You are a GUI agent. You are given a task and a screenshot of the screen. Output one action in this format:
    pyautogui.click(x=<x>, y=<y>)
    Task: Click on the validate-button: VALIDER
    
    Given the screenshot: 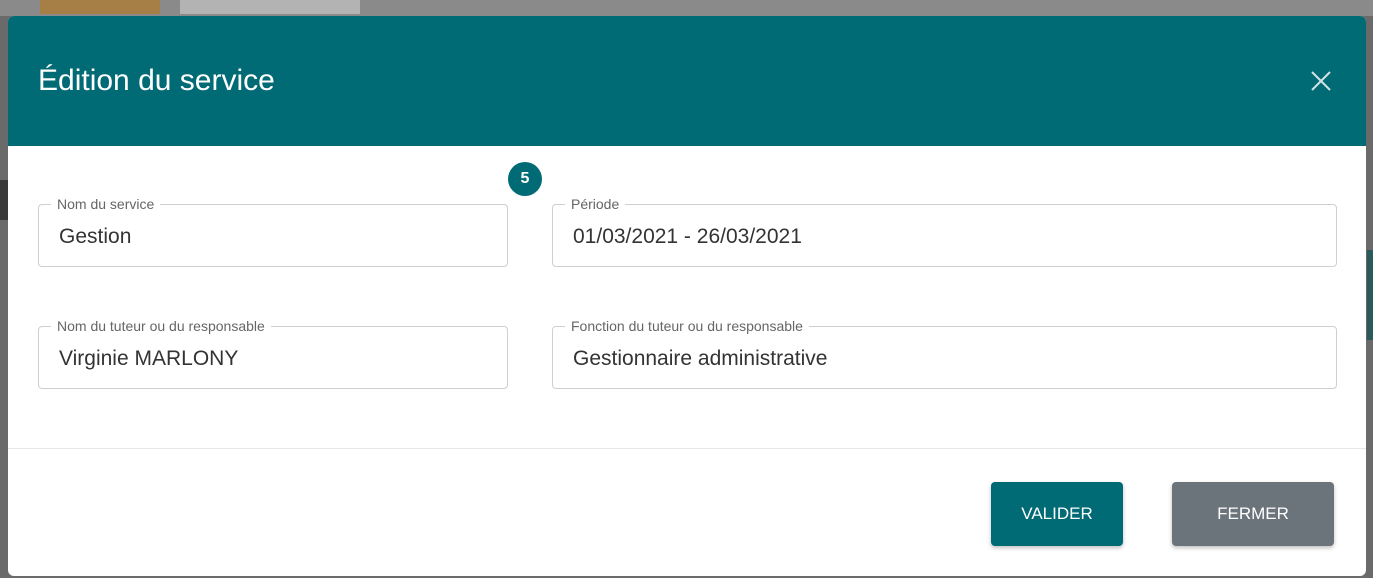 What is the action you would take?
    pyautogui.click(x=1057, y=514)
    